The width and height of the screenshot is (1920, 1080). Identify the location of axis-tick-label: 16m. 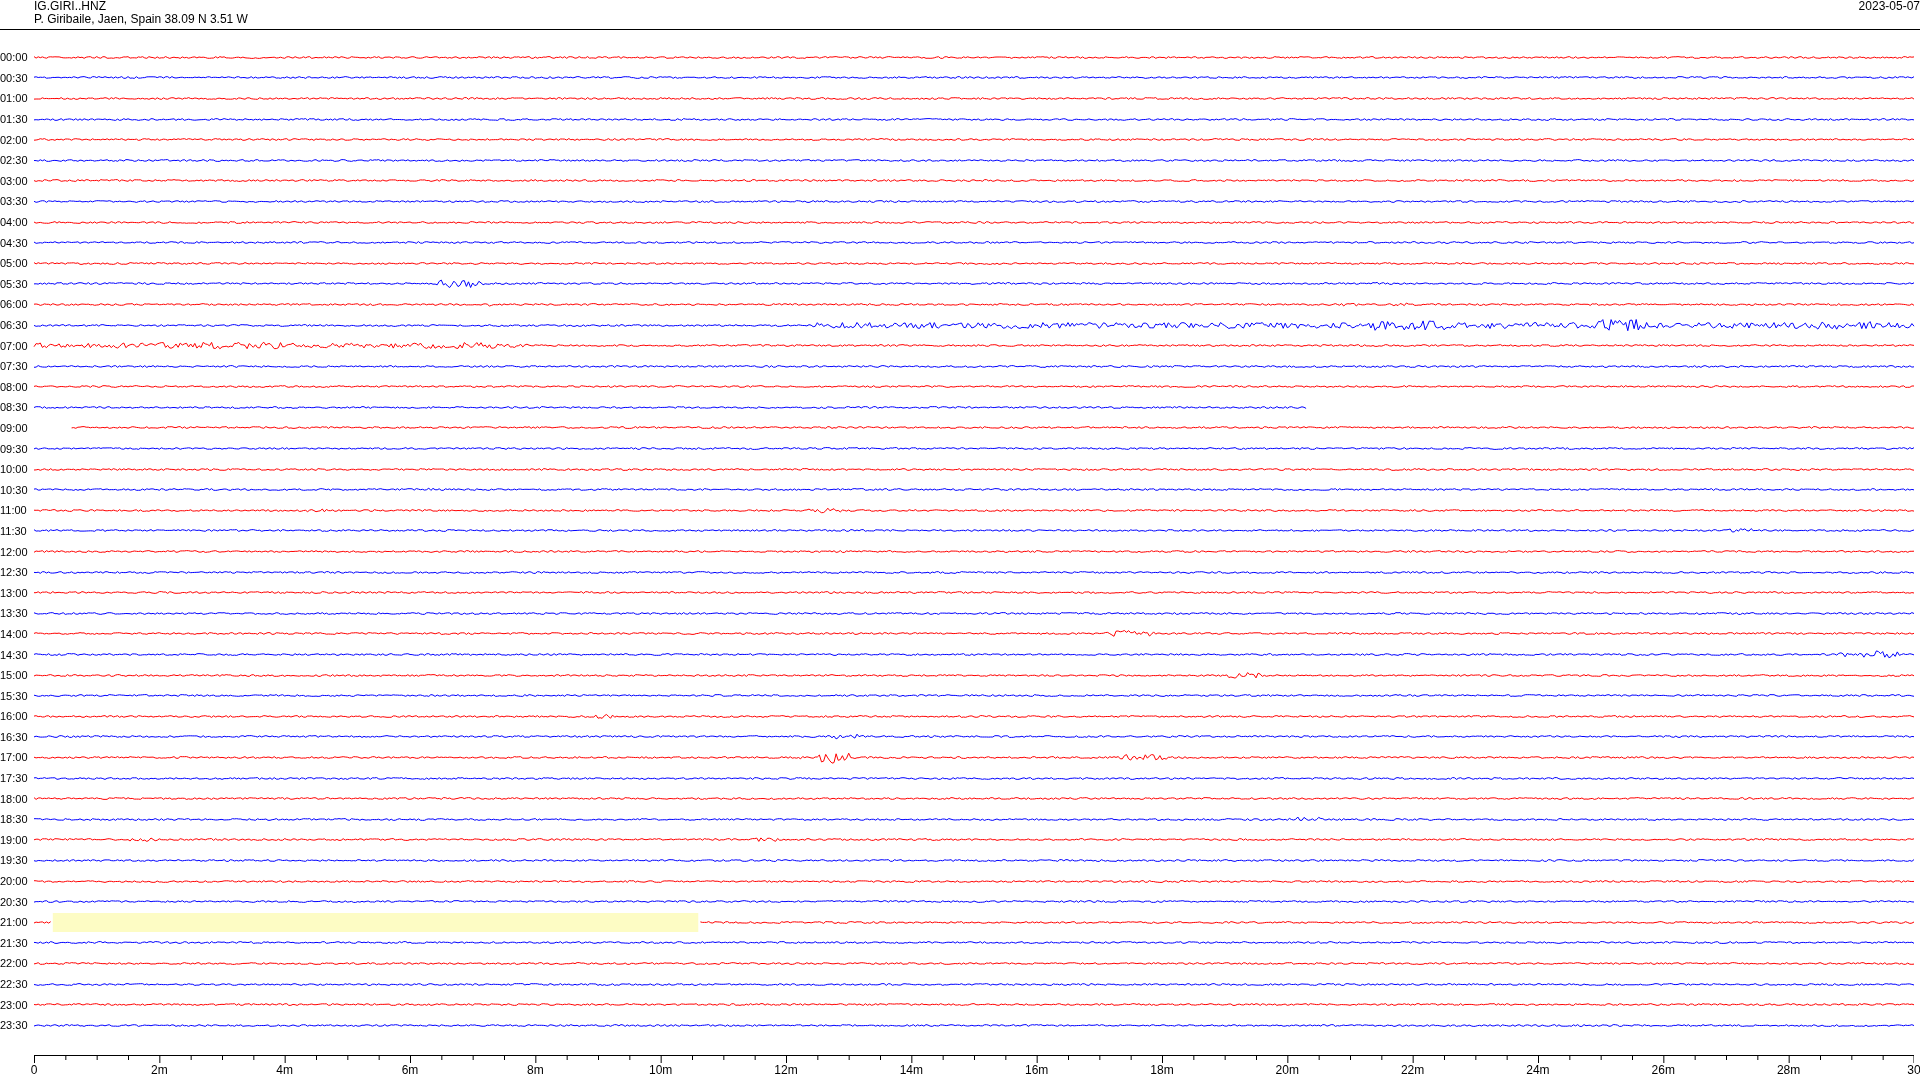
(1036, 1069).